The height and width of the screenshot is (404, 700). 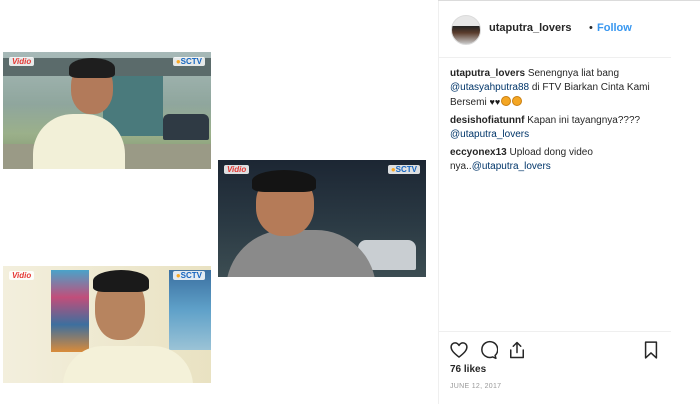 What do you see at coordinates (468, 369) in the screenshot?
I see `likes-count: 76 likes` at bounding box center [468, 369].